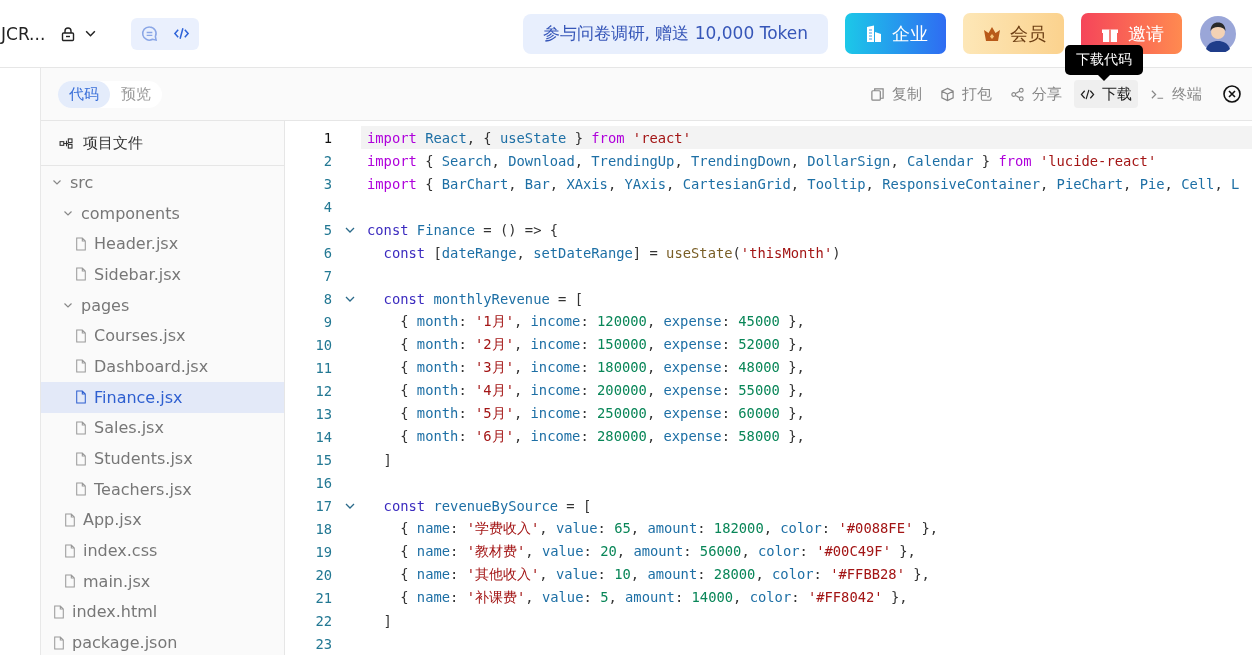 The image size is (1252, 655). I want to click on toolbar-button: 打包, so click(966, 94).